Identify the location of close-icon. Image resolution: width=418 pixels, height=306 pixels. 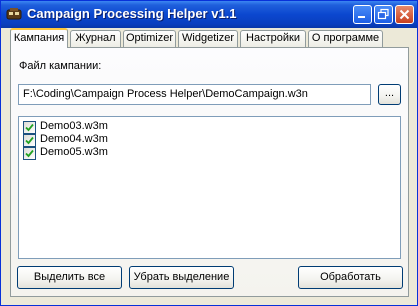
(404, 14).